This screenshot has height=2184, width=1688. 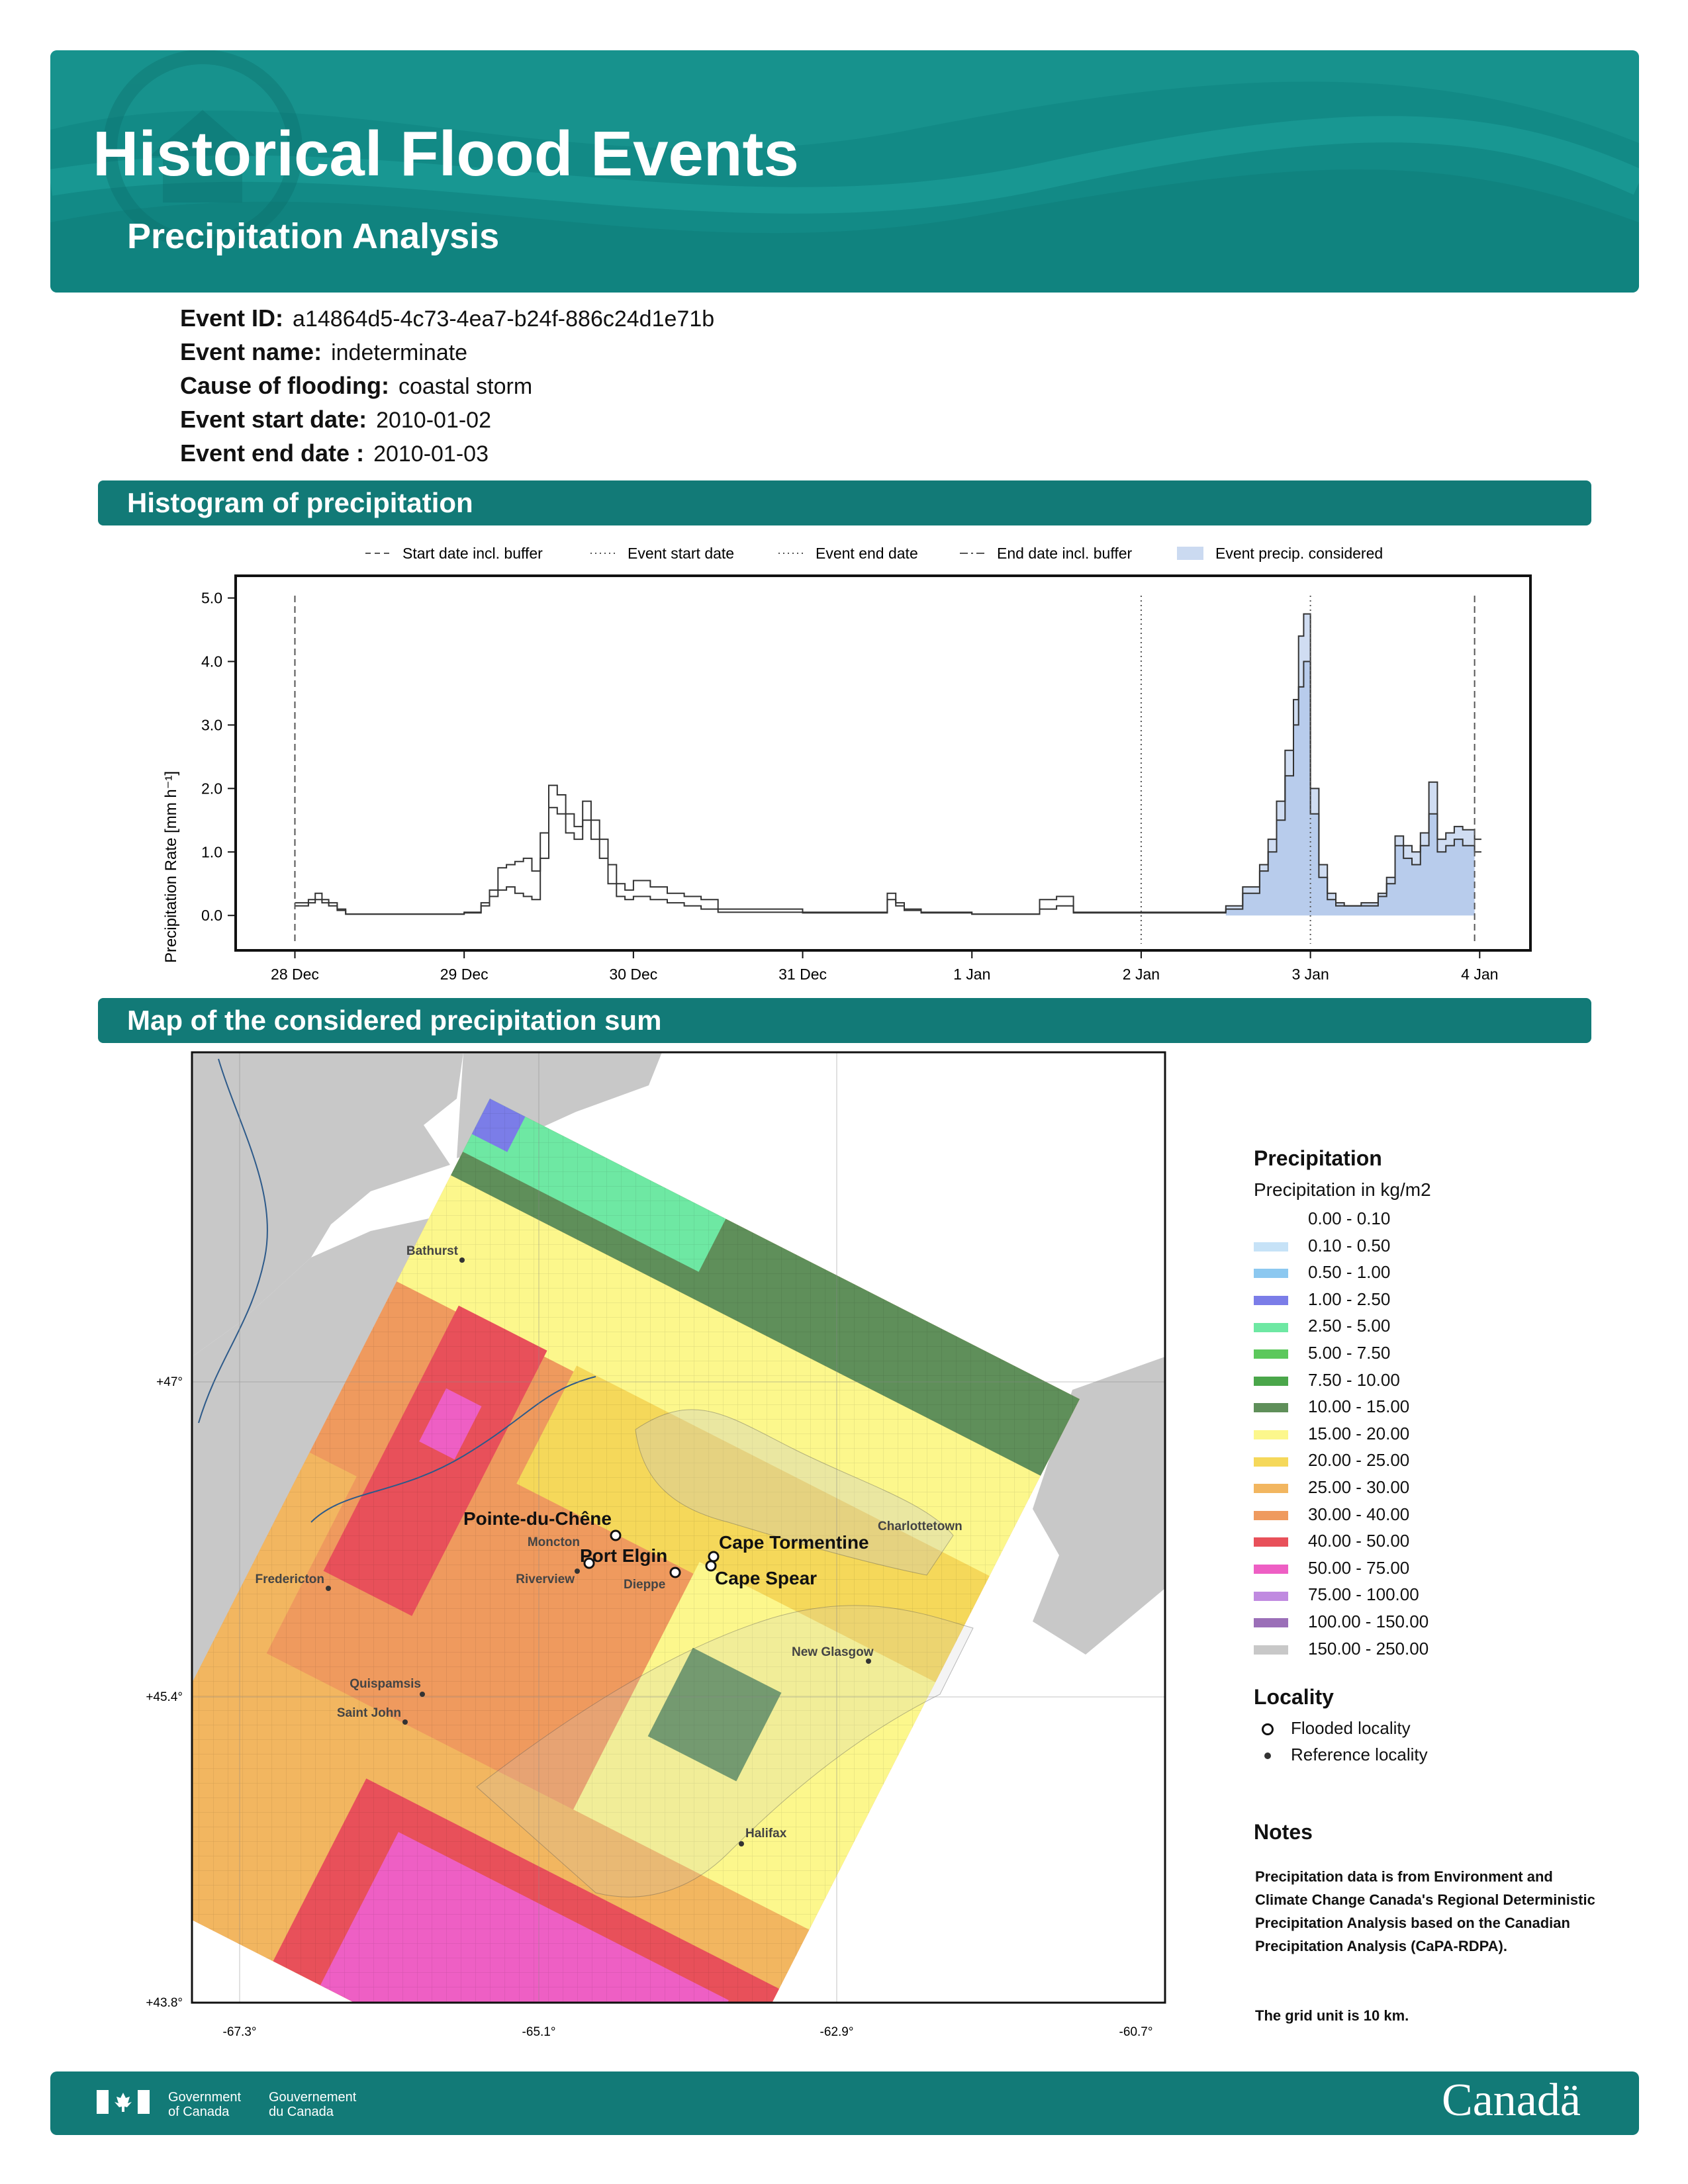 What do you see at coordinates (1511, 2100) in the screenshot?
I see `canada-wordmark: Canadä` at bounding box center [1511, 2100].